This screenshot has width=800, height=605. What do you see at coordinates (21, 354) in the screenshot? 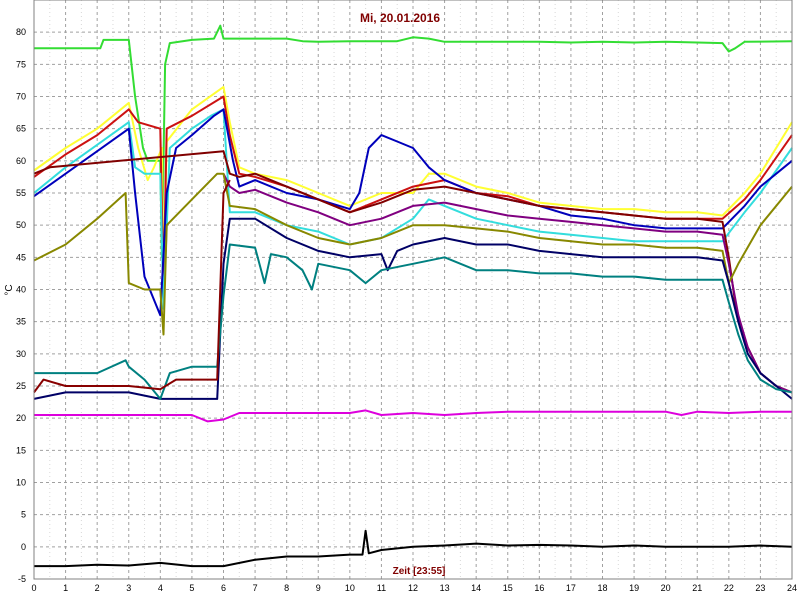
I see `y-tick-label: 30` at bounding box center [21, 354].